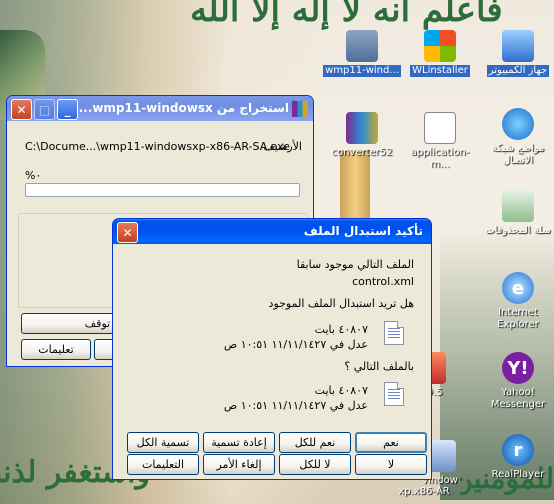  I want to click on desktop-icon-converter52: converter52, so click(362, 135).